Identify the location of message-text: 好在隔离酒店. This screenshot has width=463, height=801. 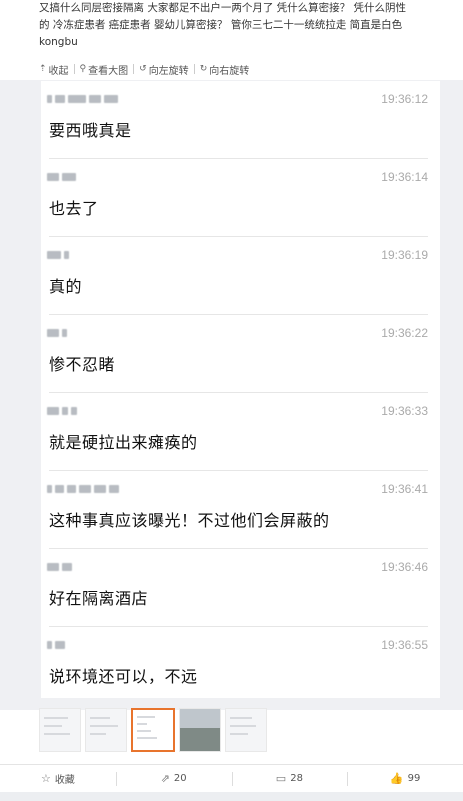
(99, 598).